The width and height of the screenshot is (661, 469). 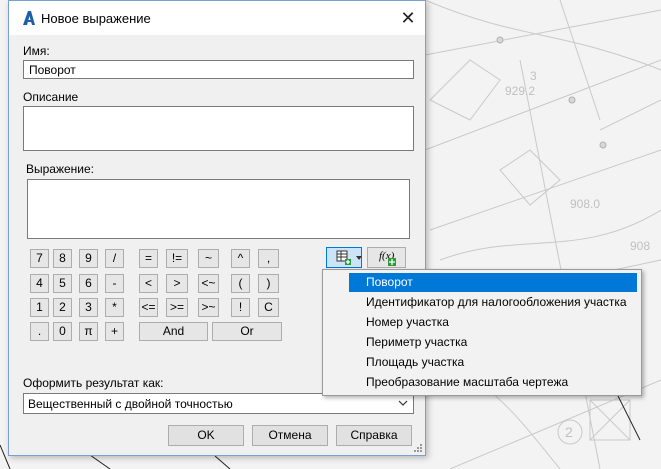 I want to click on key-not-equals: !=, so click(x=177, y=258).